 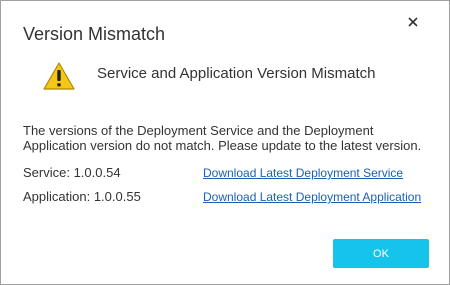 What do you see at coordinates (381, 253) in the screenshot?
I see `ok-button: OK` at bounding box center [381, 253].